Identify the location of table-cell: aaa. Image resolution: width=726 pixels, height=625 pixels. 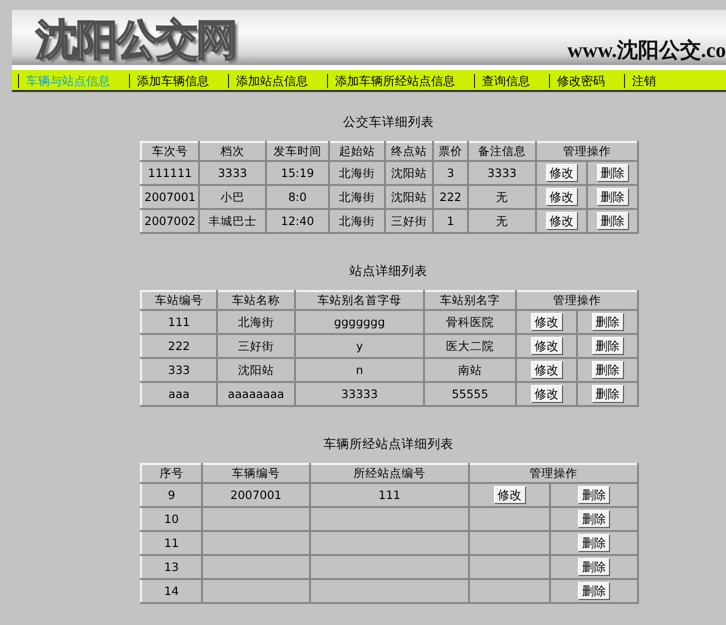
(179, 394).